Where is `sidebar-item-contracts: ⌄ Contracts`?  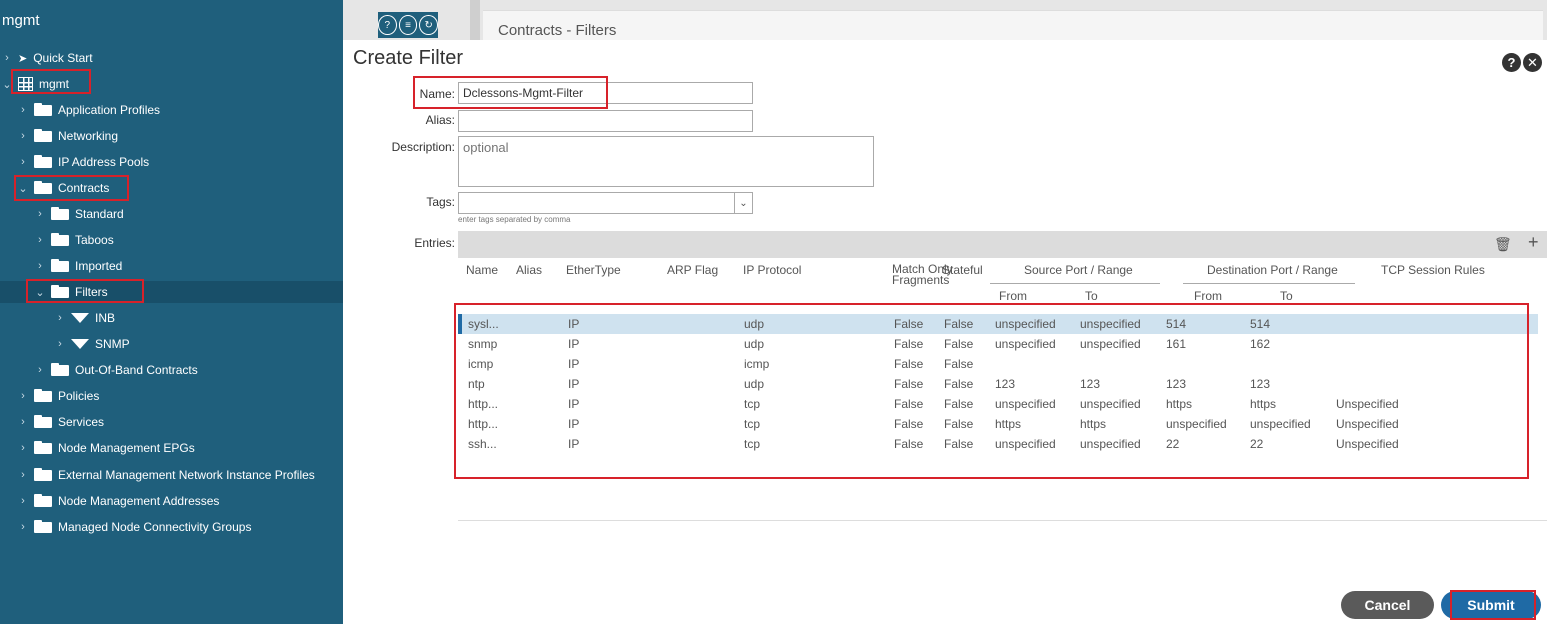 sidebar-item-contracts: ⌄ Contracts is located at coordinates (63, 188).